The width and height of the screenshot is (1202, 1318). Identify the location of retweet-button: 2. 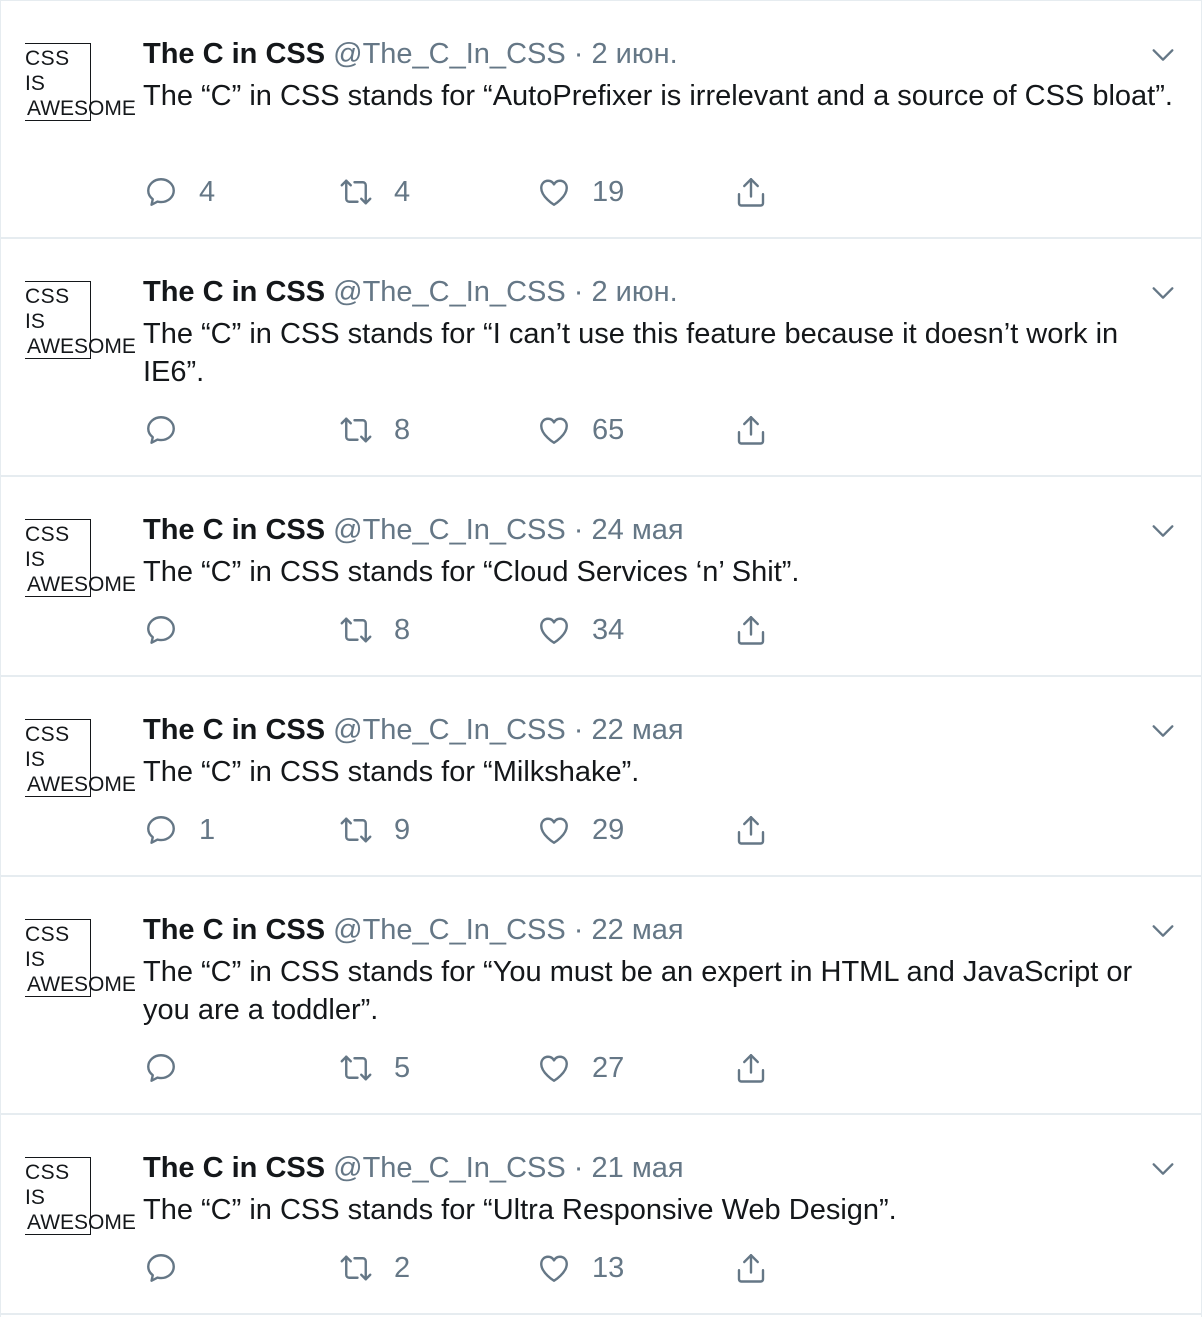
(374, 1268).